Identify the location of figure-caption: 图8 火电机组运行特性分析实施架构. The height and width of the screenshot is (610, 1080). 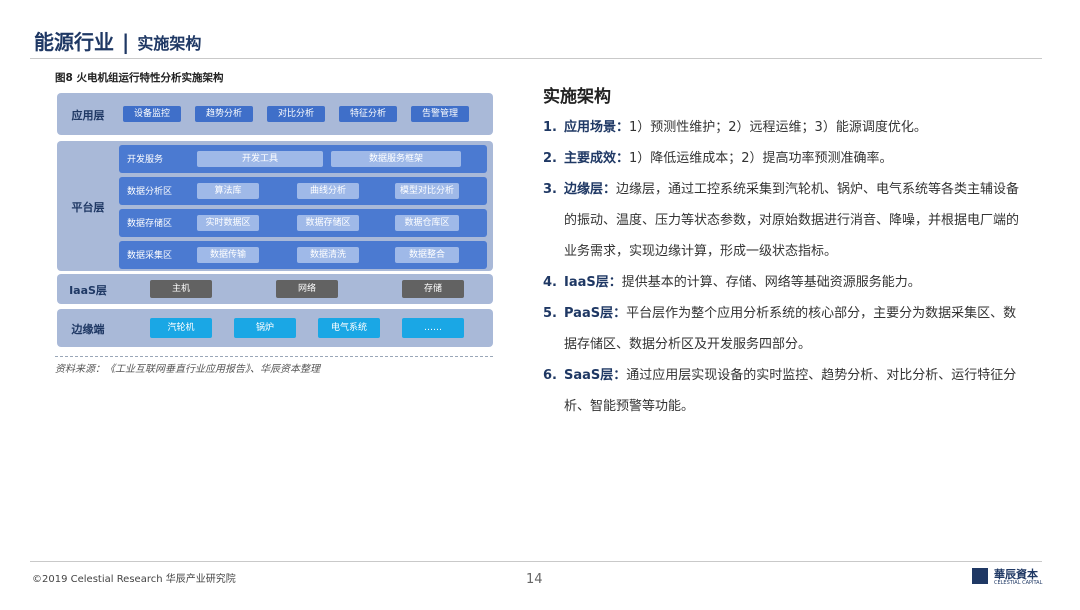
(139, 78).